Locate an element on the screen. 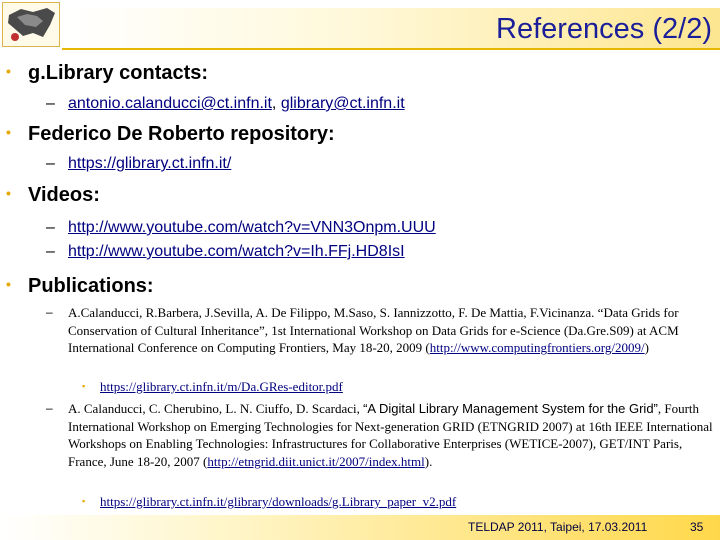  page-title: References (2/2) is located at coordinates (604, 29).